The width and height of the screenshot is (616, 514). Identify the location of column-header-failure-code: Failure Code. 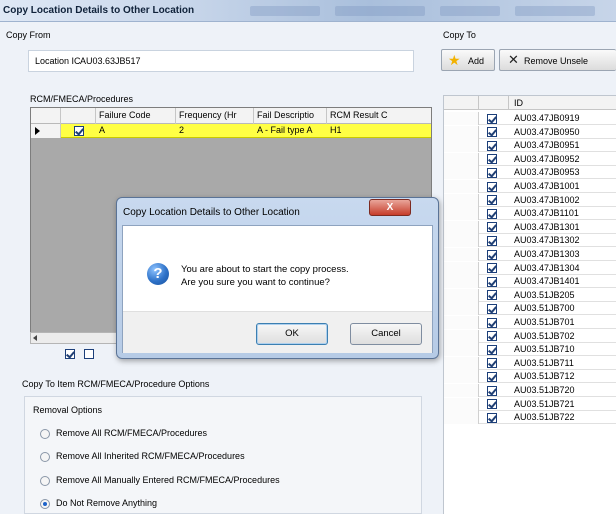
(136, 116).